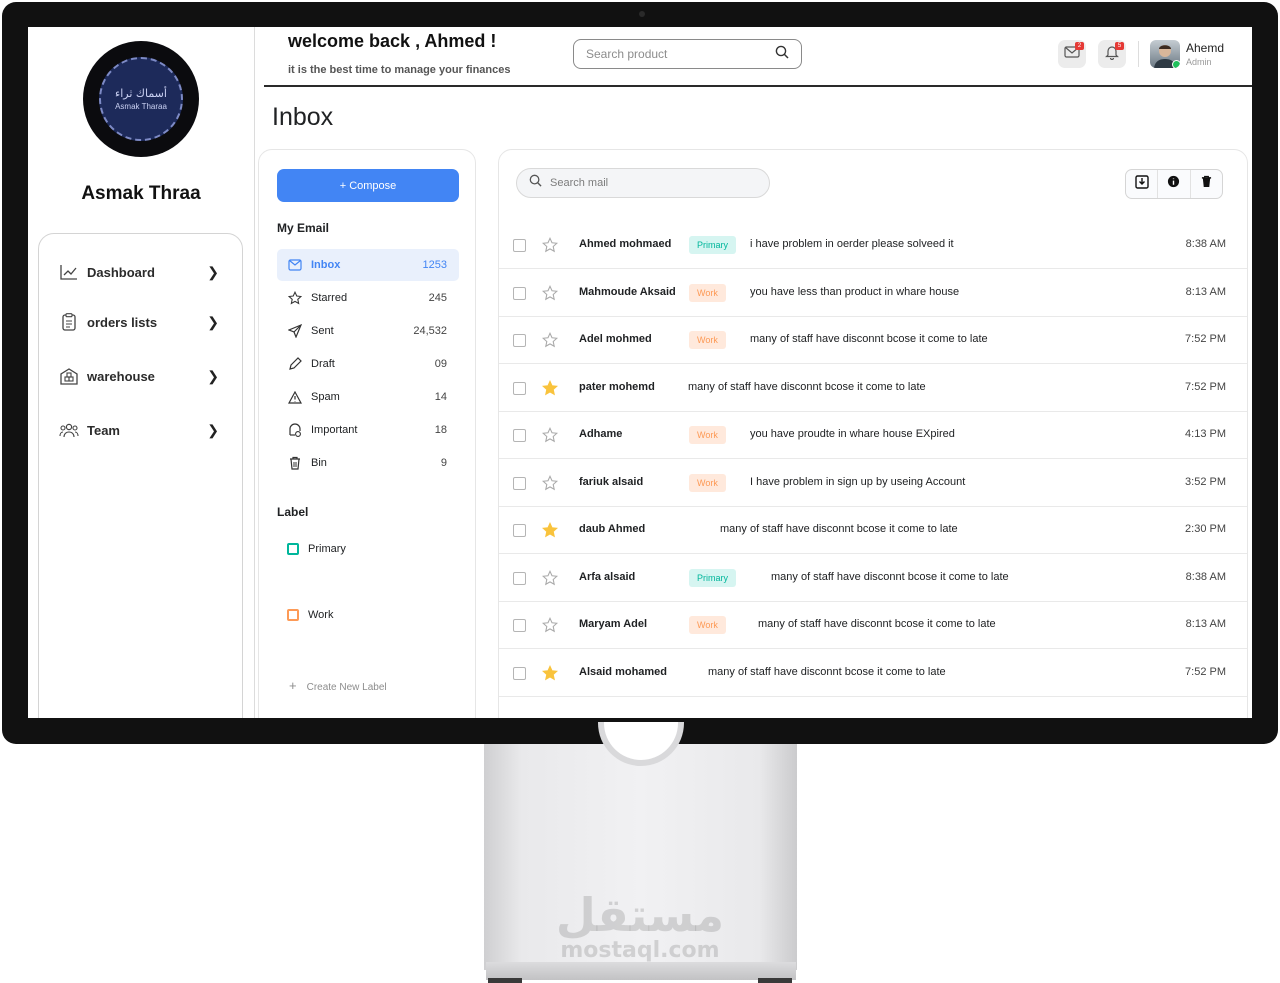  Describe the element at coordinates (782, 54) in the screenshot. I see `search-icon` at that location.